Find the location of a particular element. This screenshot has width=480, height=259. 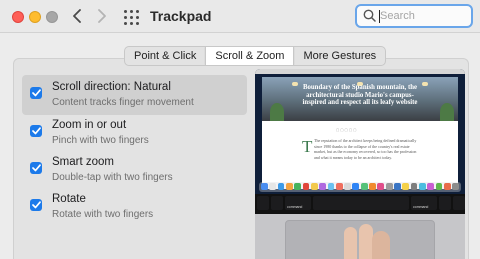

tab-point-click: Point & Click is located at coordinates (165, 56).